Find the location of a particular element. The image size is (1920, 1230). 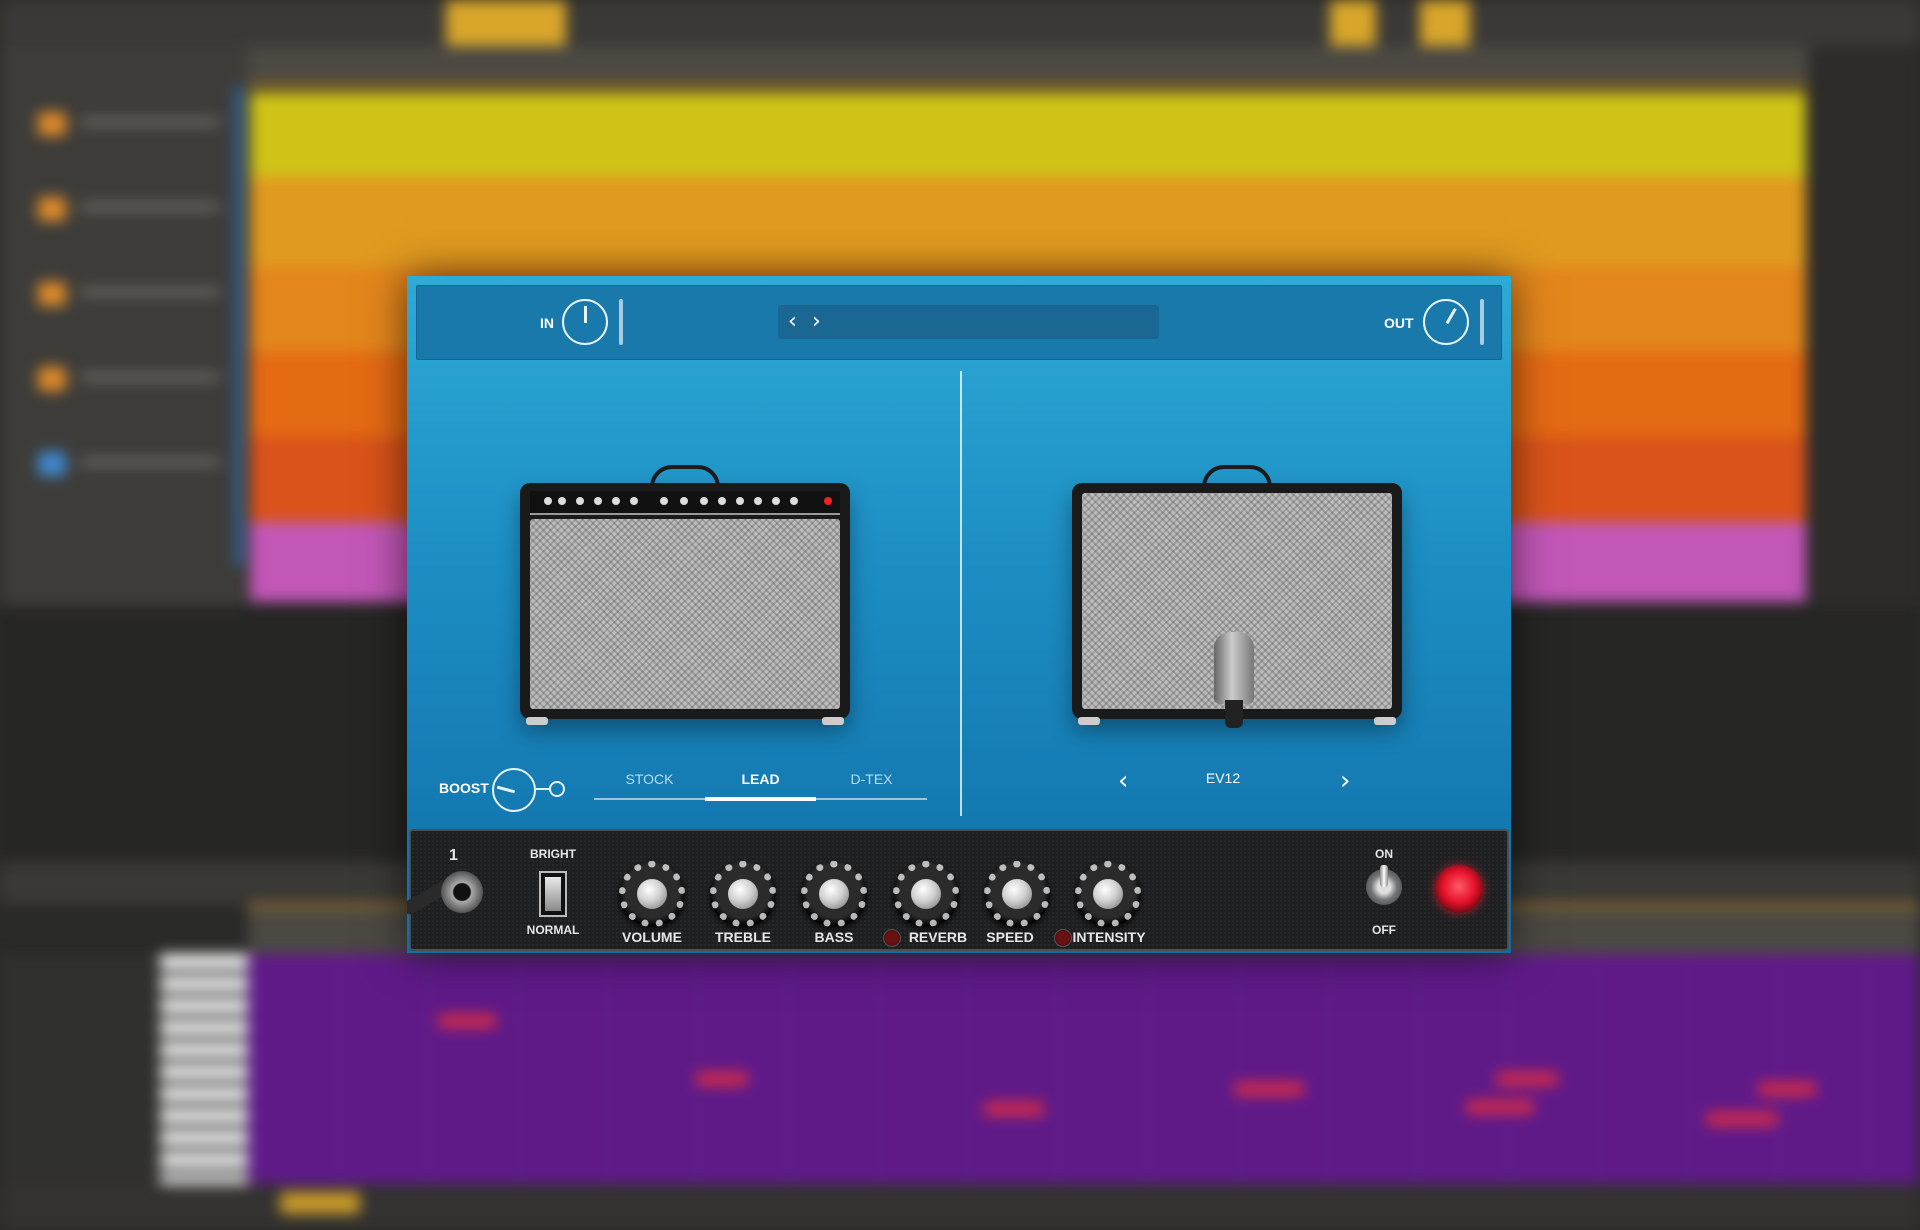

bass-knob is located at coordinates (834, 894).